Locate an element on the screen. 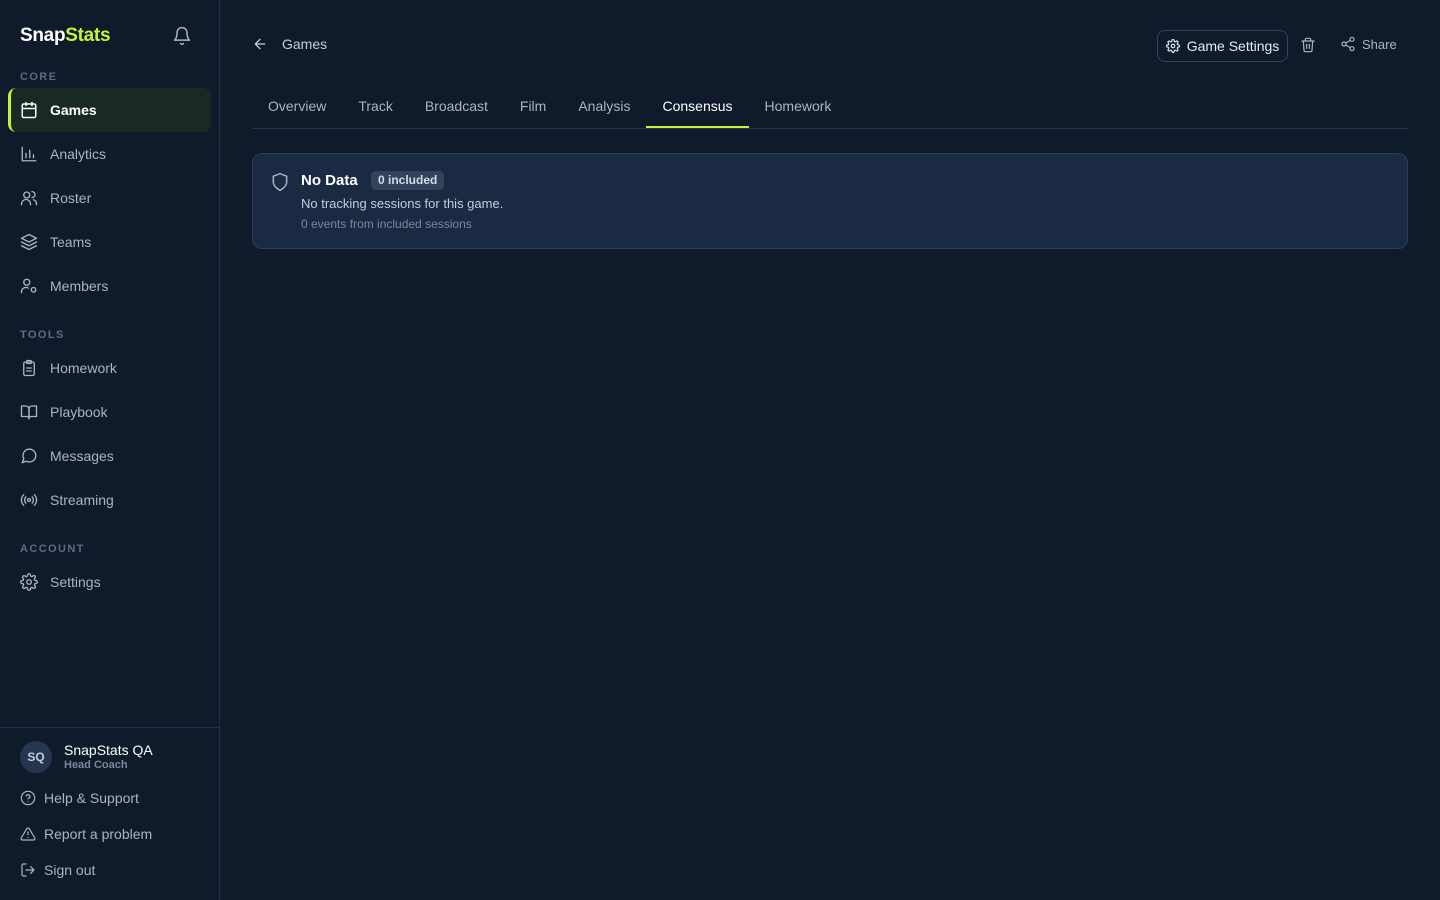 This screenshot has height=900, width=1440. sidebar-item-label: Members is located at coordinates (79, 286).